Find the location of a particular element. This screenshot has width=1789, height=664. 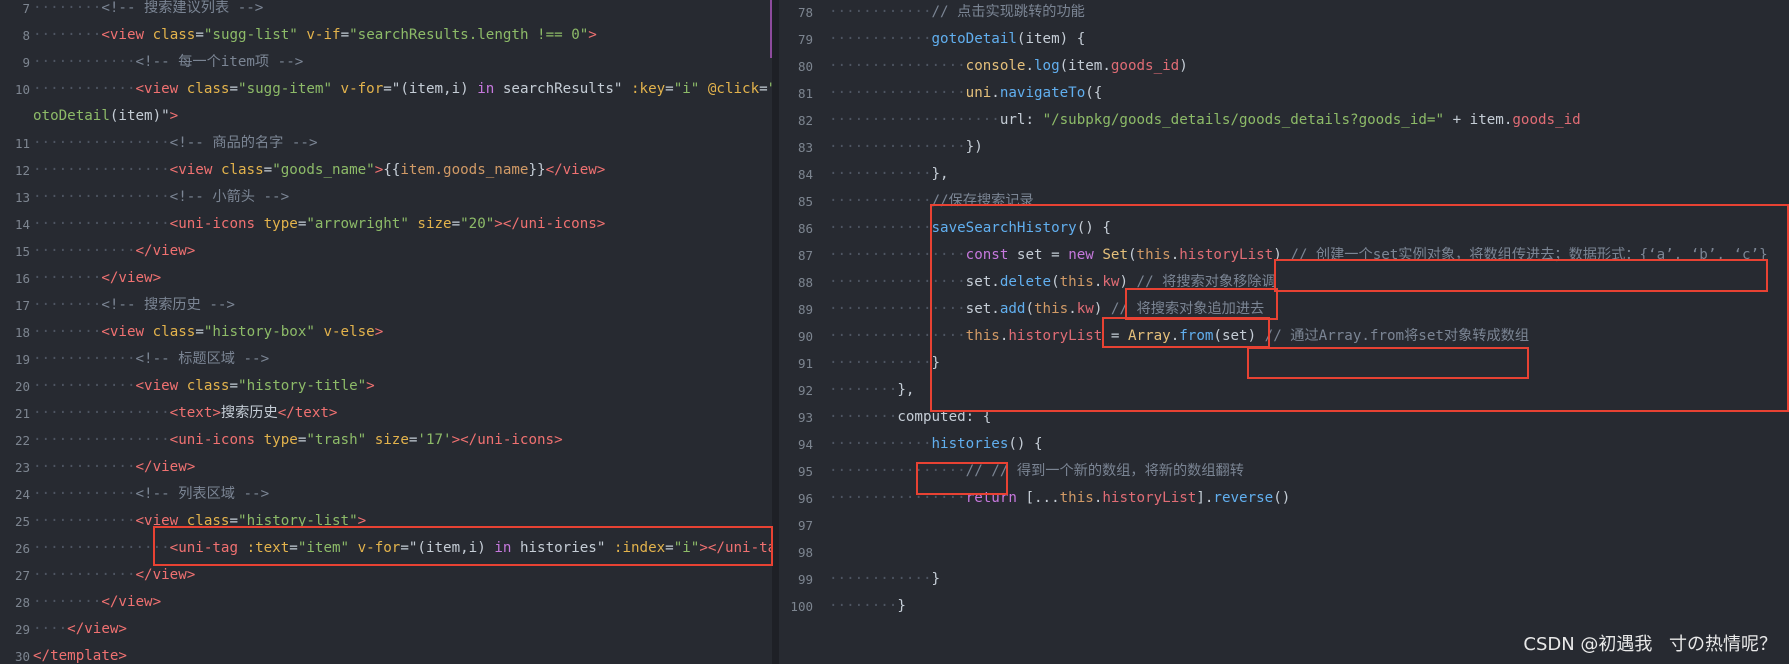

code-token: v-else is located at coordinates (349, 332).